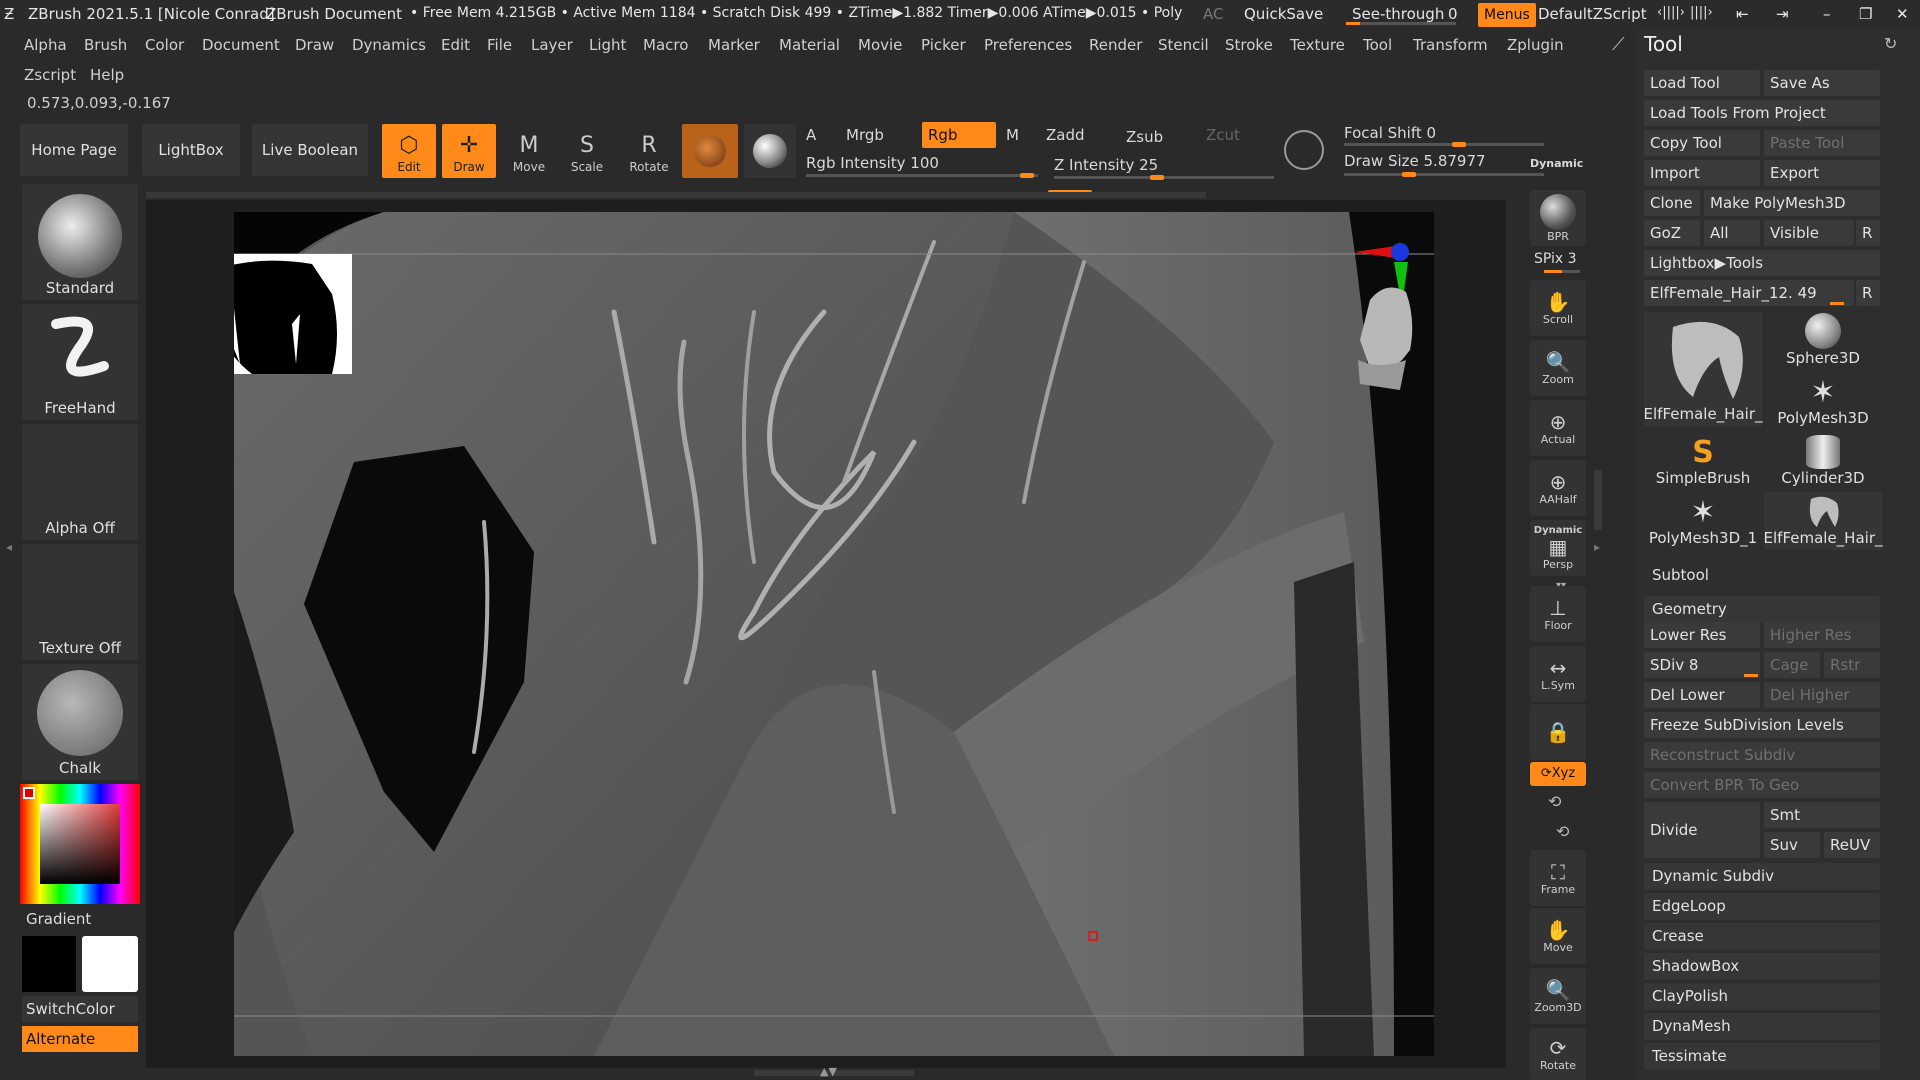 This screenshot has height=1080, width=1920. Describe the element at coordinates (734, 45) in the screenshot. I see `menu-marker: Marker` at that location.